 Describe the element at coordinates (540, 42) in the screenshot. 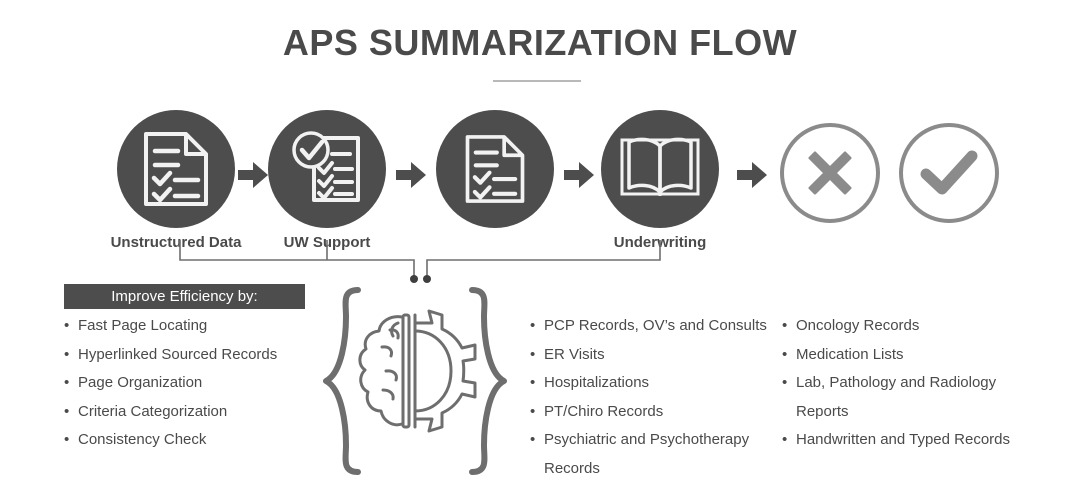

I see `page-title: APS SUMMARIZATION FLOW` at that location.